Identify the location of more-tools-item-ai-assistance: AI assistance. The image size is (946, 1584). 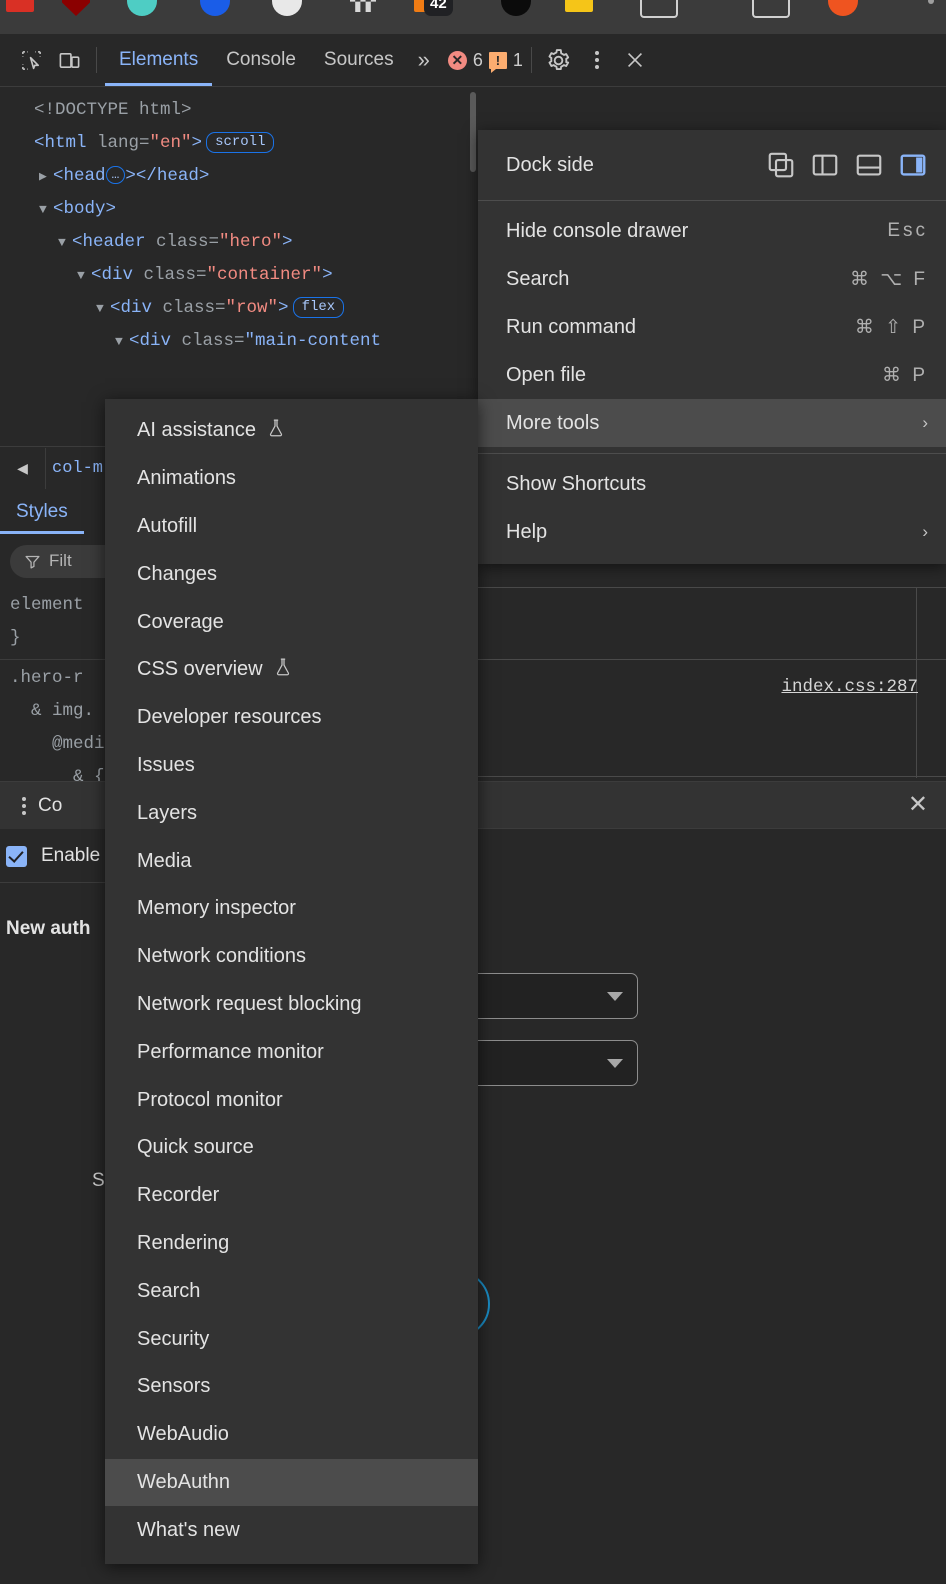
(291, 431).